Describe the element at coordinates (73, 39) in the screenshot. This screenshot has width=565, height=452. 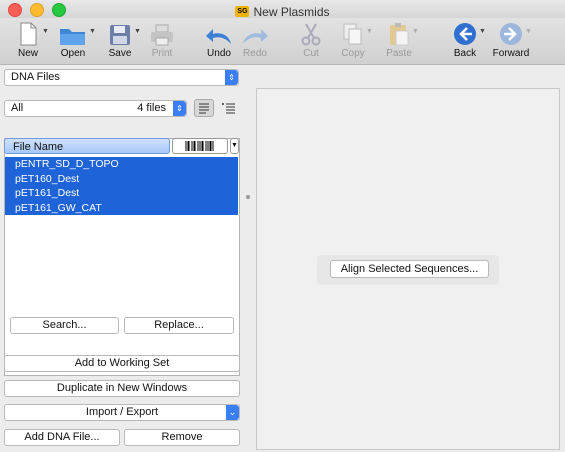
I see `open-button: Open` at that location.